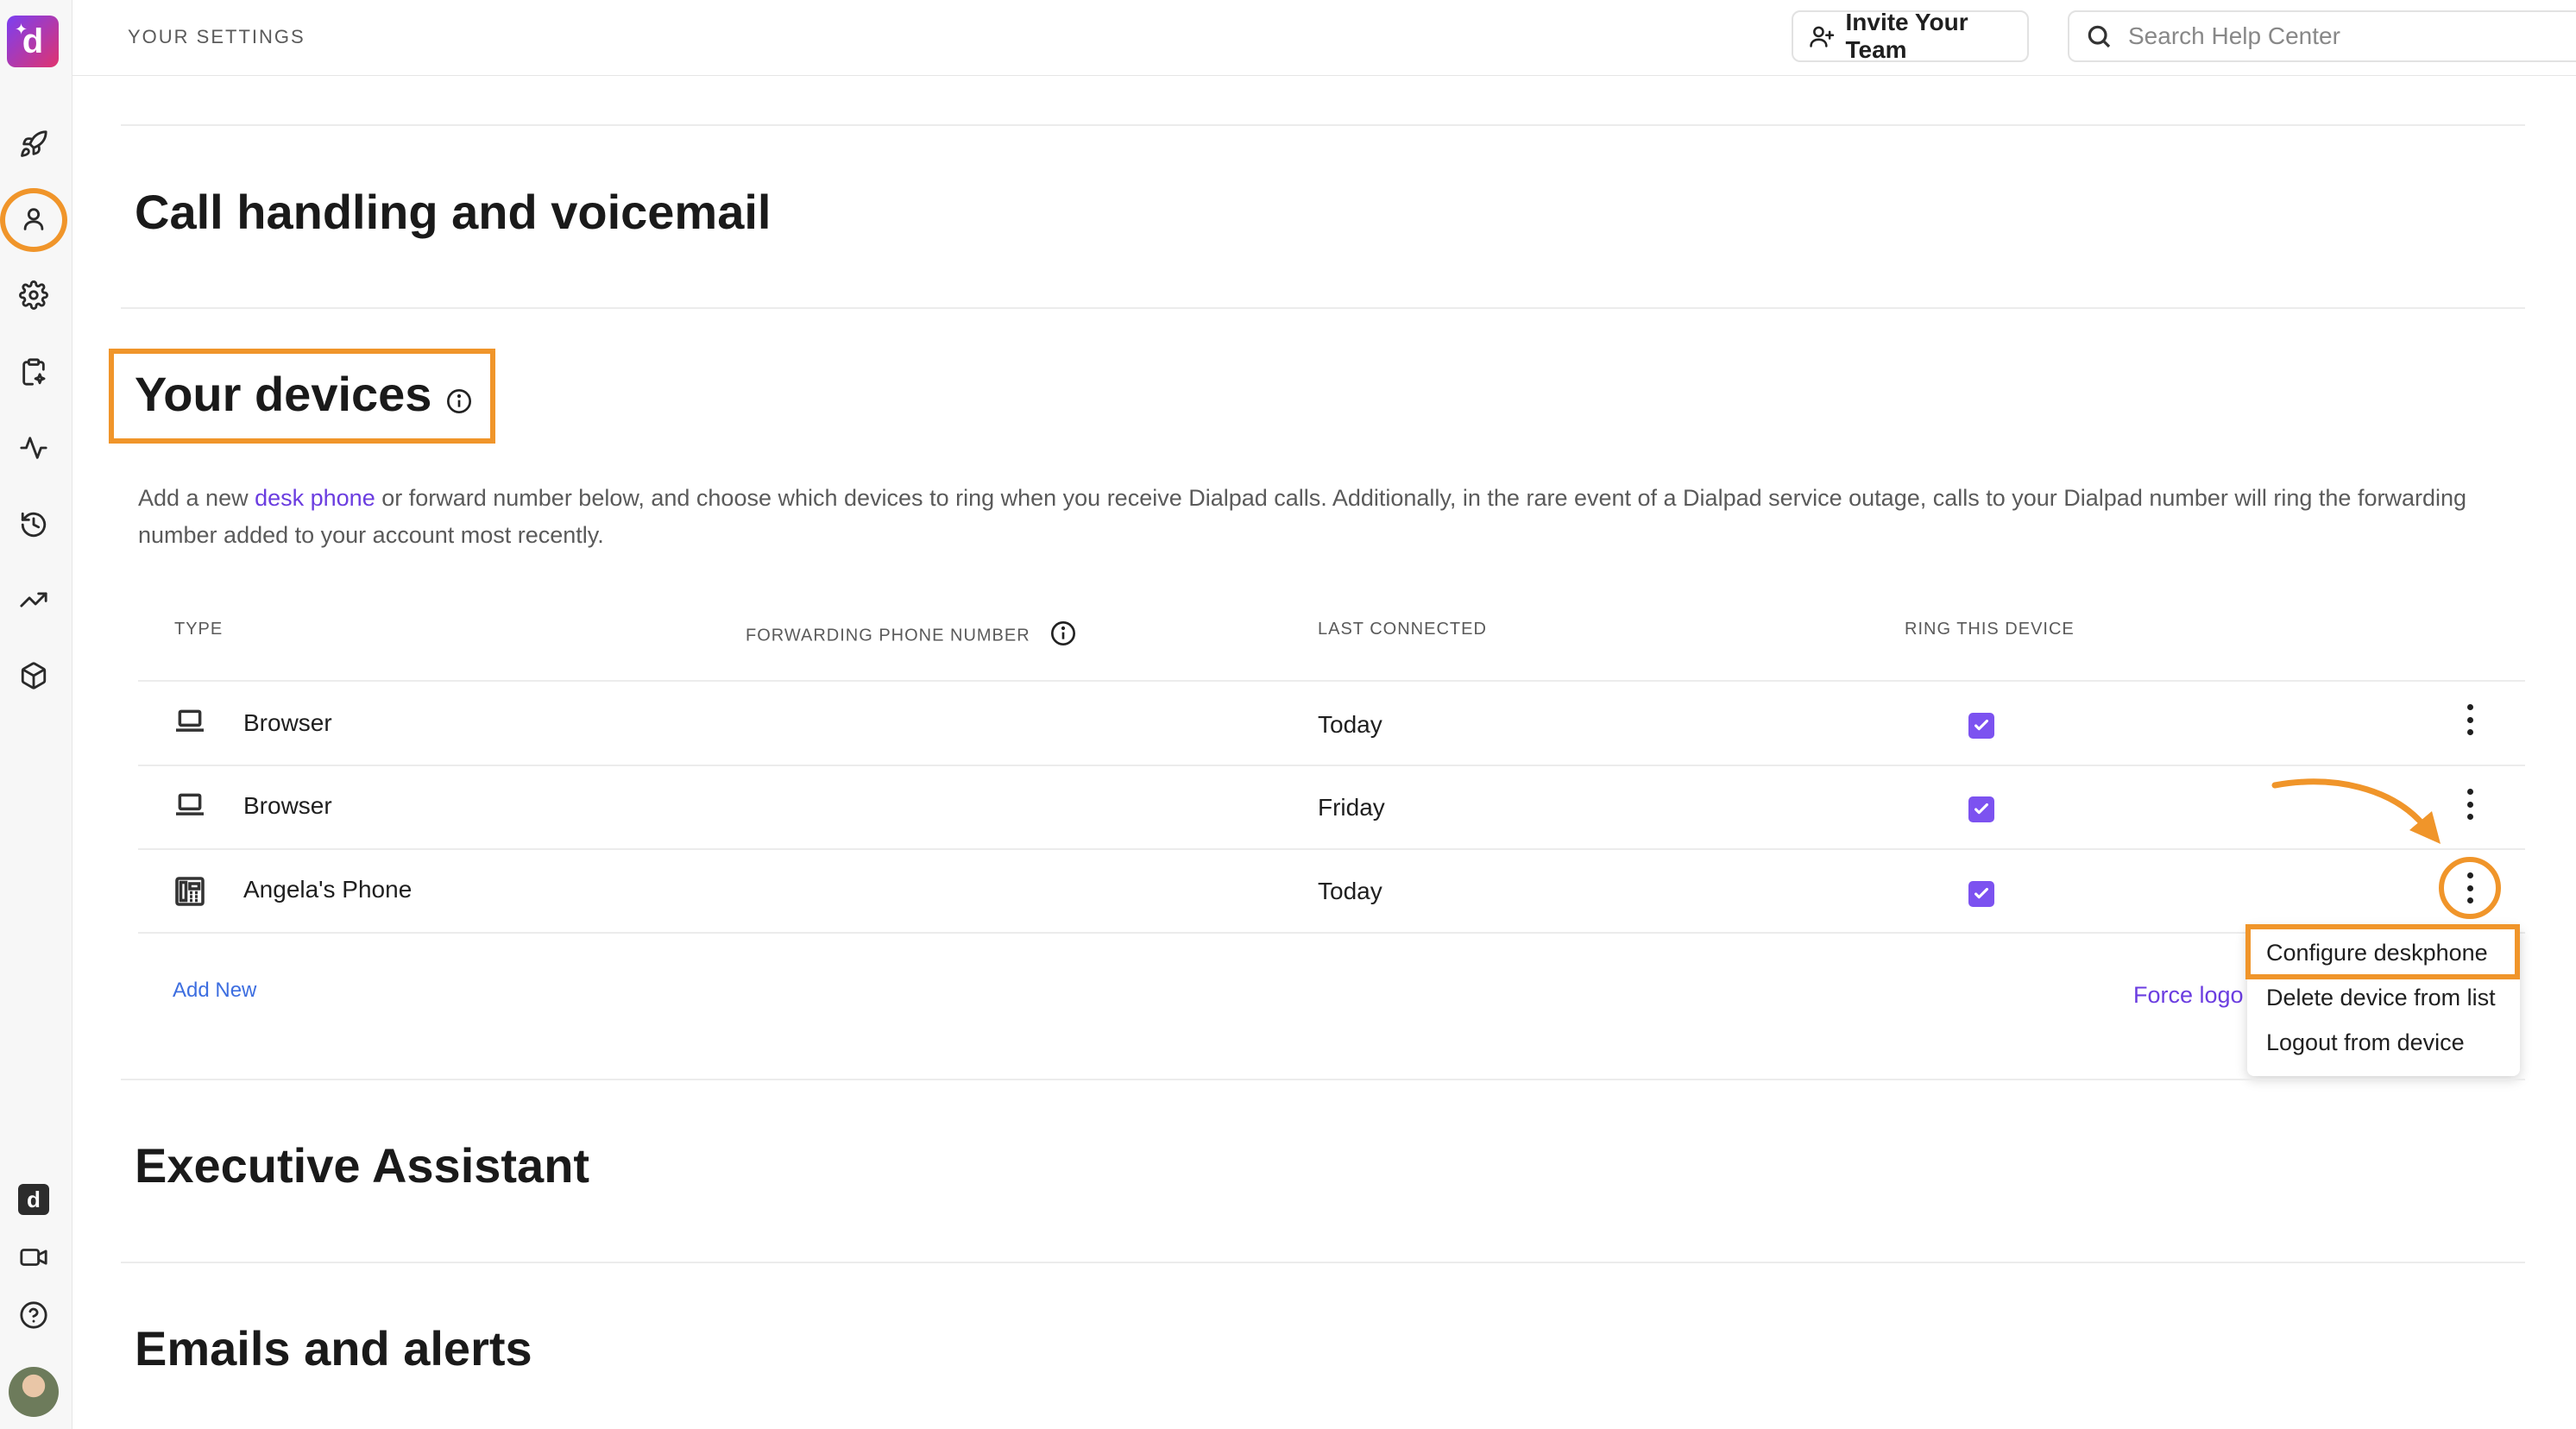 The width and height of the screenshot is (2576, 1429). I want to click on box-icon, so click(33, 675).